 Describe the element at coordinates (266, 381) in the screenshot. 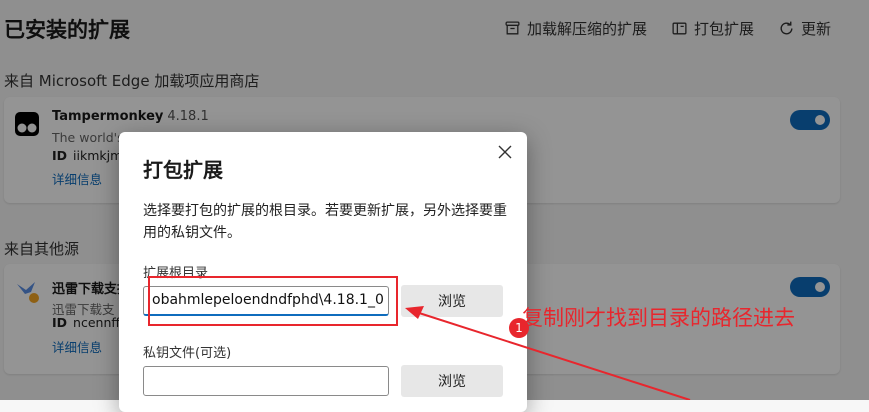

I see `private-key-input` at that location.